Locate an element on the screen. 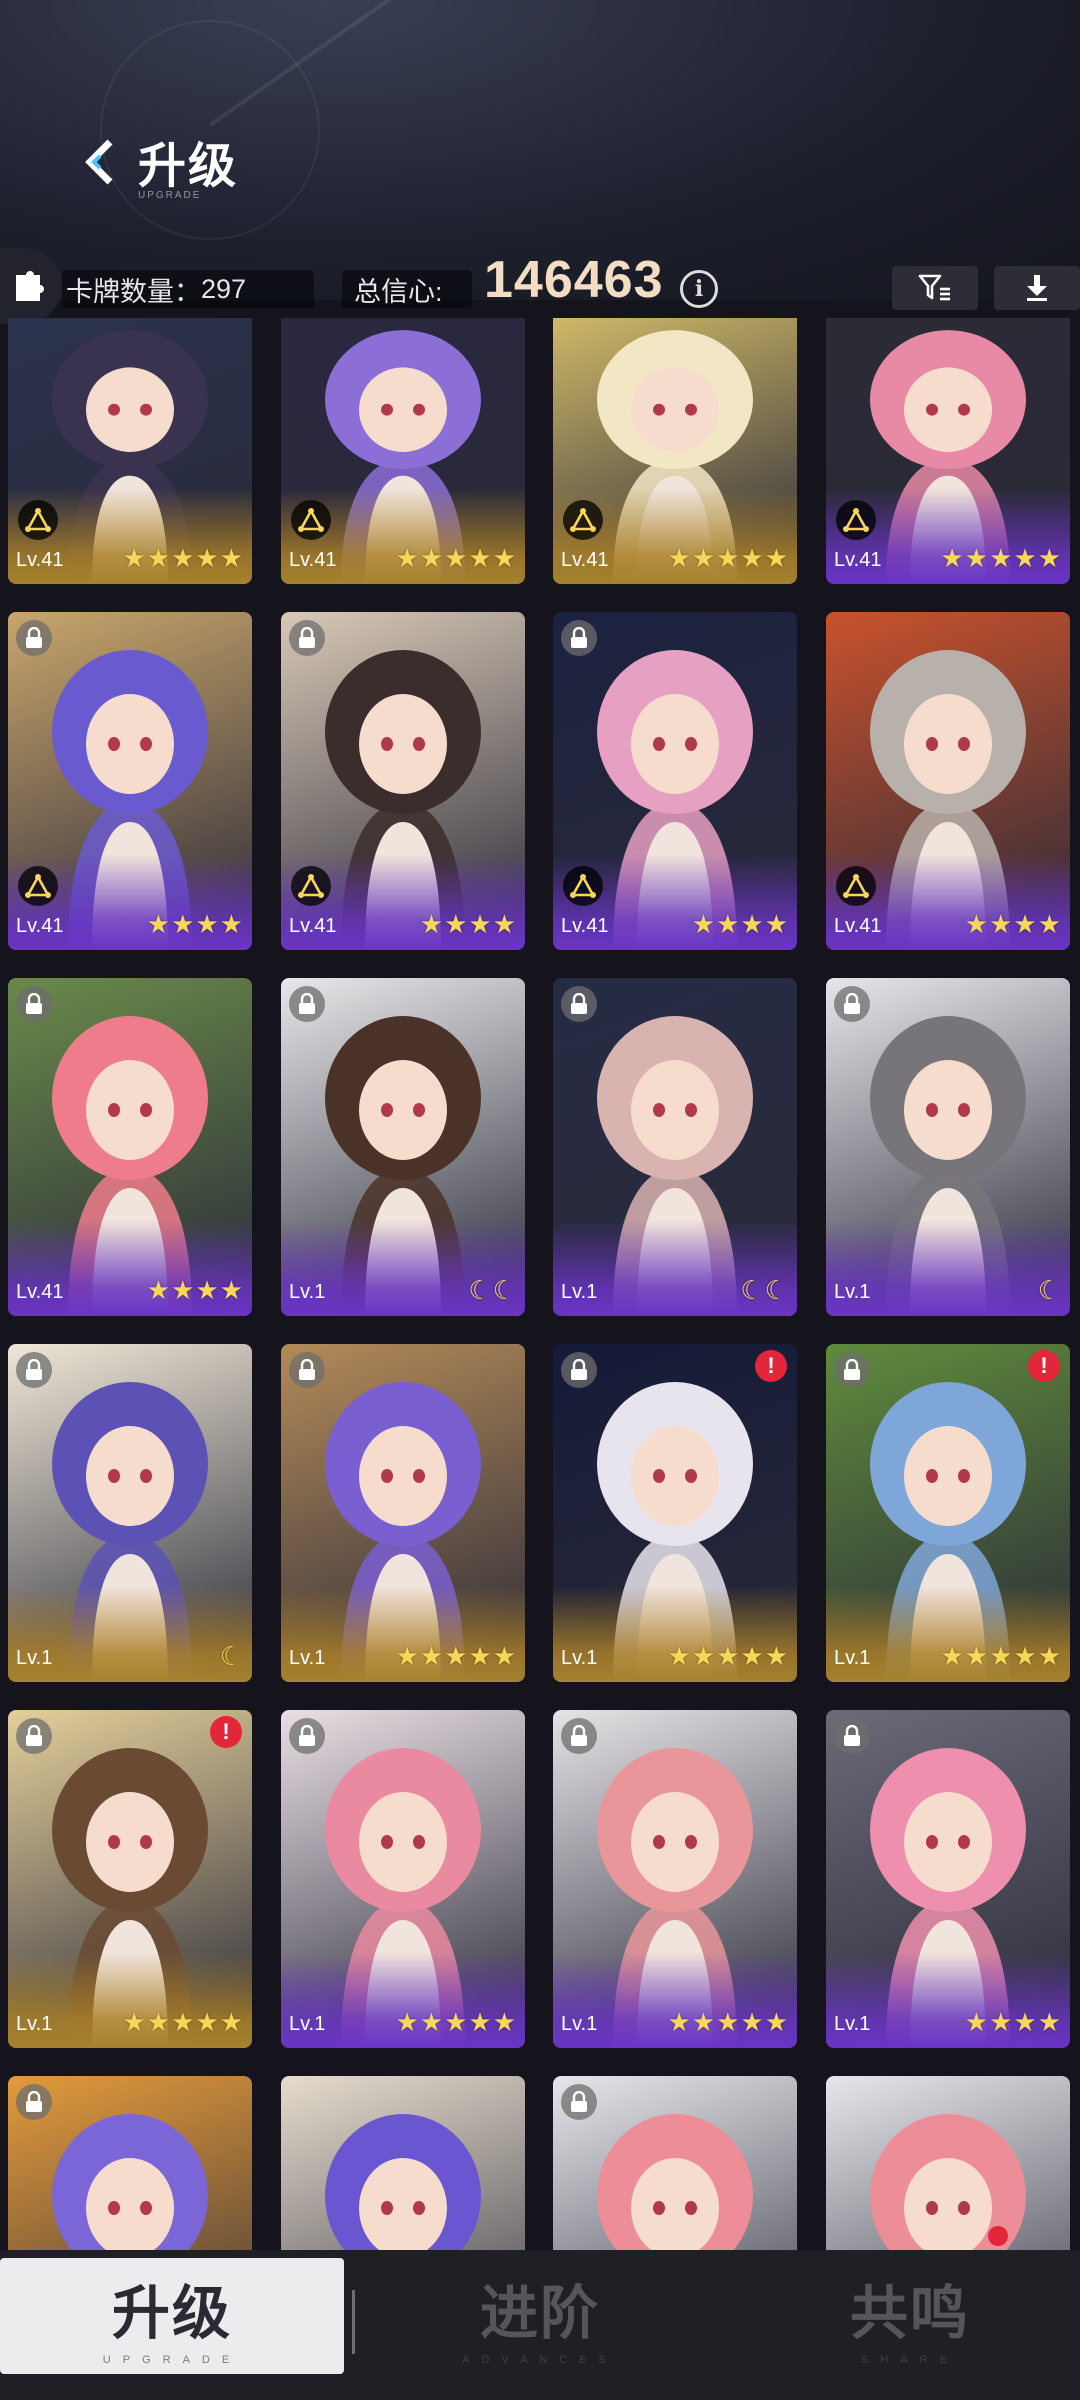 This screenshot has width=1080, height=2400. tab-advances: 进阶 ADVANCES is located at coordinates (540, 2316).